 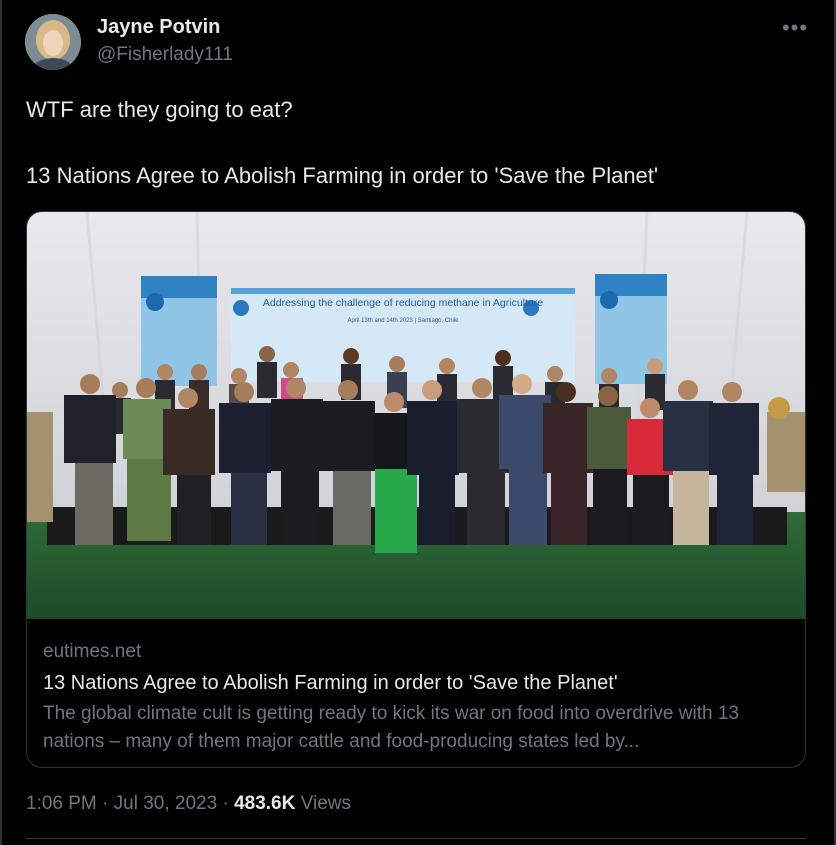 I want to click on views-label: Views, so click(x=323, y=803).